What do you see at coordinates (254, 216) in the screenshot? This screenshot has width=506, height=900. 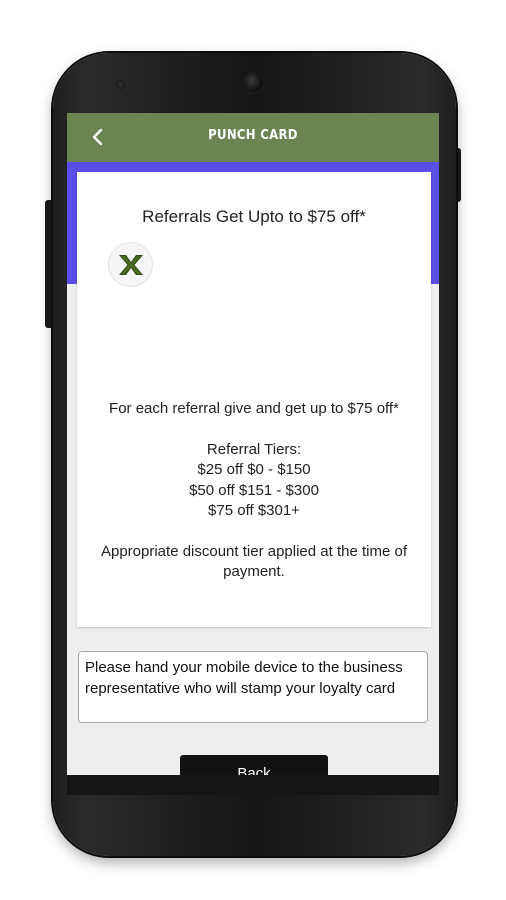 I see `card-title: Referrals Get Upto to $75 off*` at bounding box center [254, 216].